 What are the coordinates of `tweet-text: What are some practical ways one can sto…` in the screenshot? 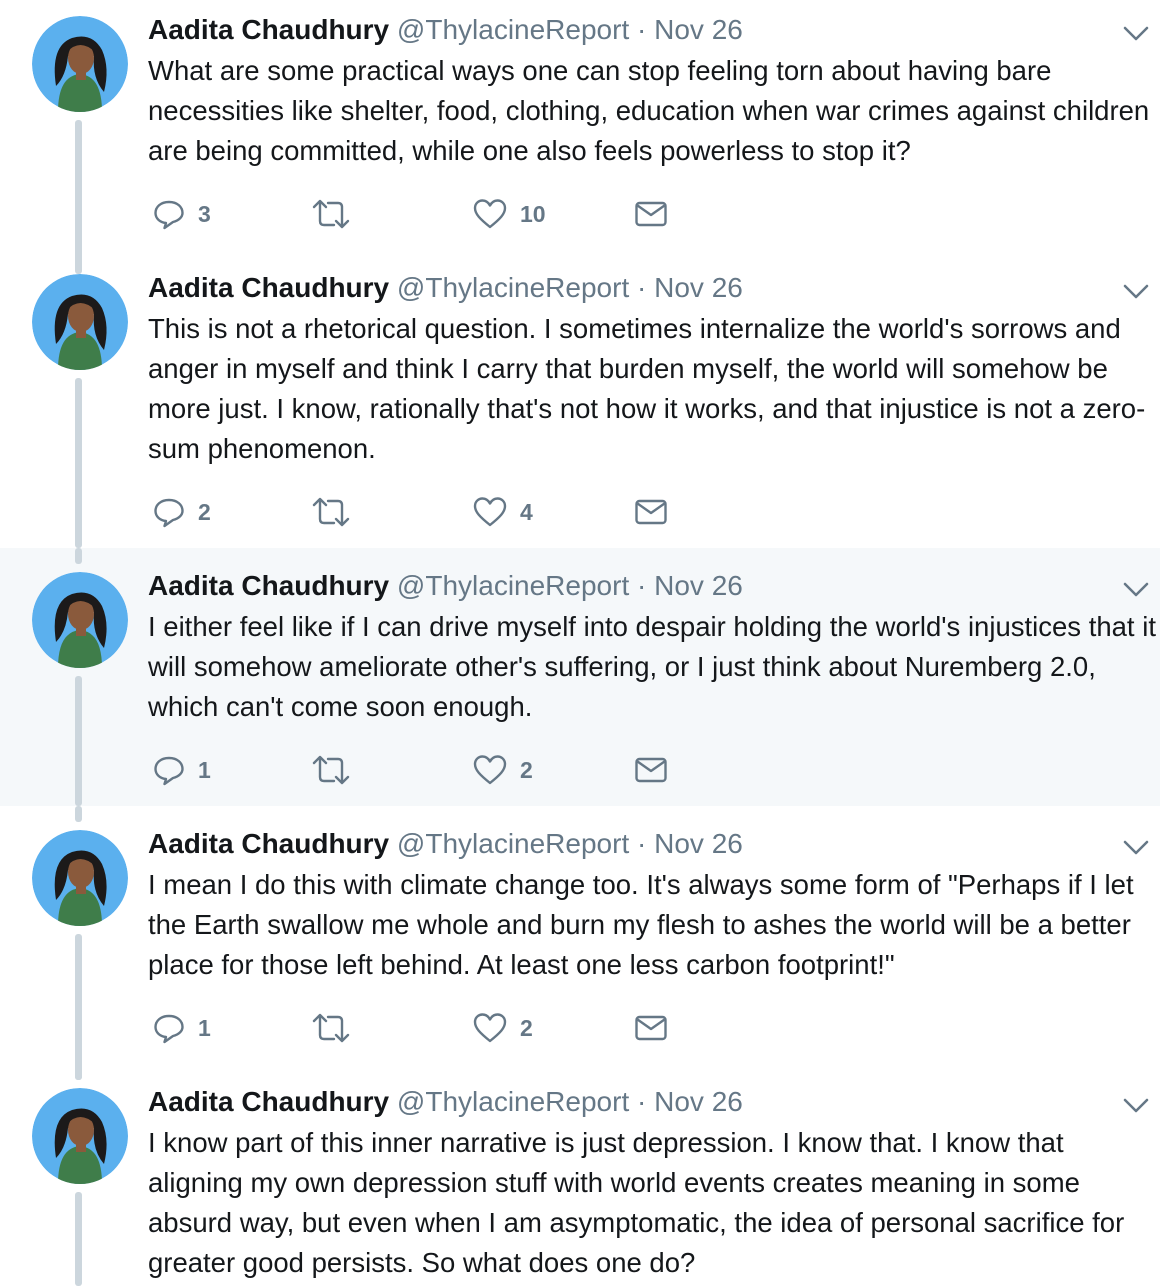 It's located at (649, 110).